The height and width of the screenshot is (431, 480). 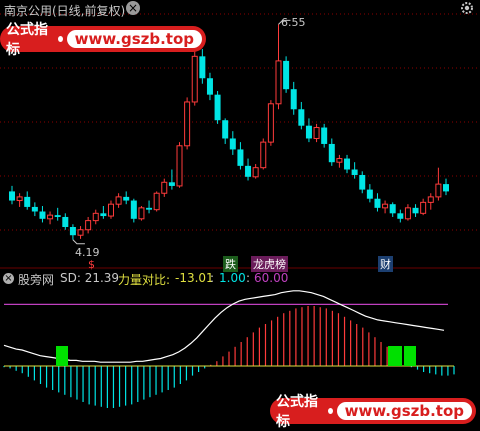 I want to click on gear-icon, so click(x=467, y=8).